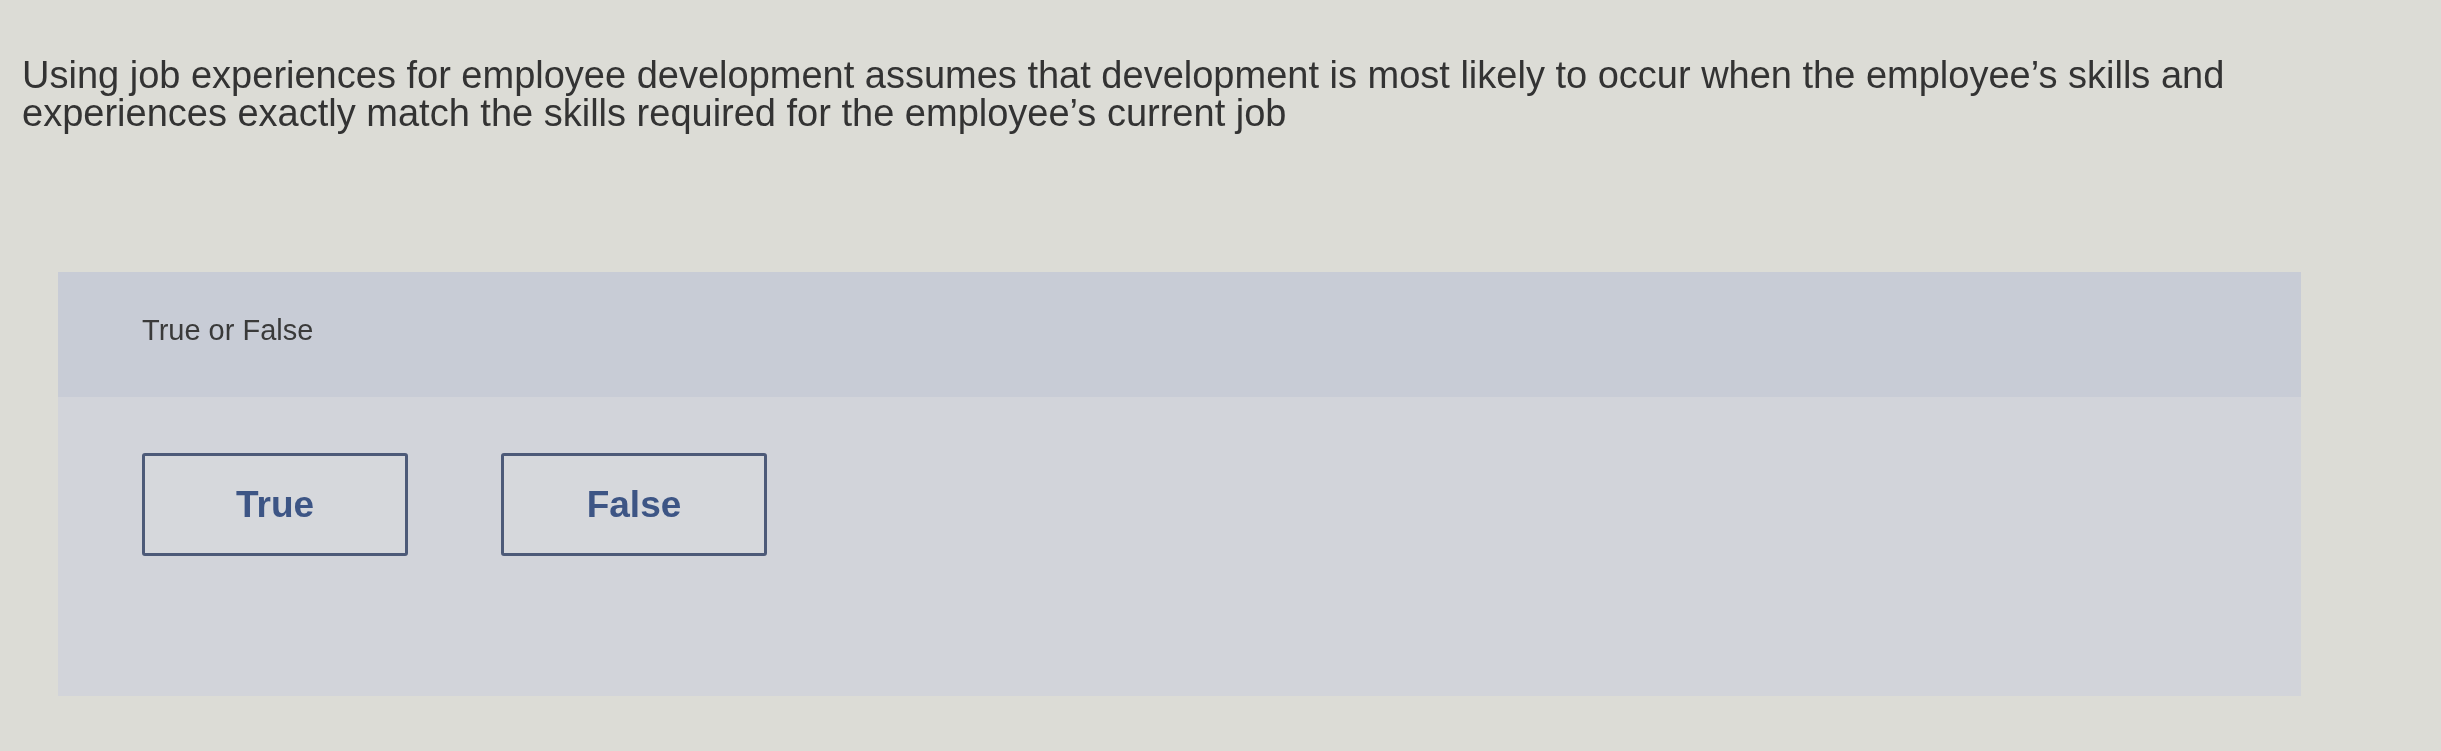  What do you see at coordinates (275, 504) in the screenshot?
I see `answer-option-button: True` at bounding box center [275, 504].